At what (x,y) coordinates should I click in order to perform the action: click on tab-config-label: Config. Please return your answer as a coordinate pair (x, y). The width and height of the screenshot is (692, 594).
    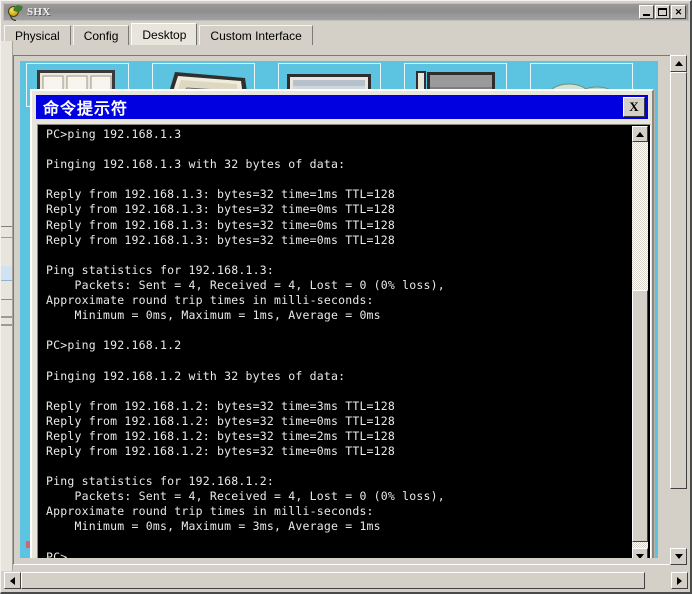
    Looking at the image, I should click on (101, 35).